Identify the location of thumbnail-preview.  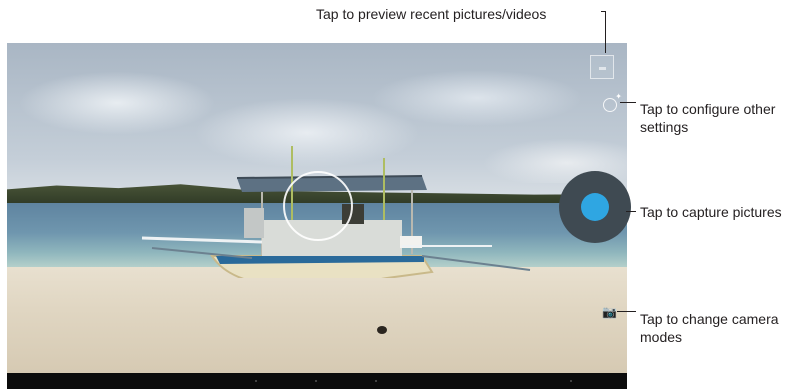
(602, 68).